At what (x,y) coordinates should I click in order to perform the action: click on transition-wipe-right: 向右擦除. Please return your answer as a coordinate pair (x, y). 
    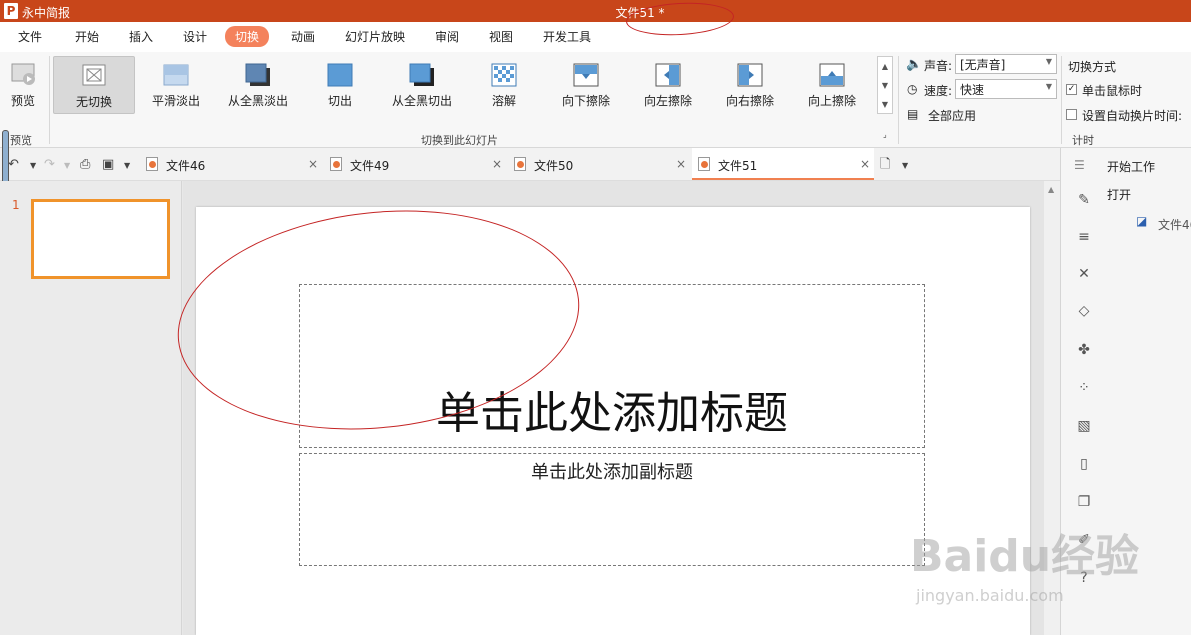
    Looking at the image, I should click on (750, 85).